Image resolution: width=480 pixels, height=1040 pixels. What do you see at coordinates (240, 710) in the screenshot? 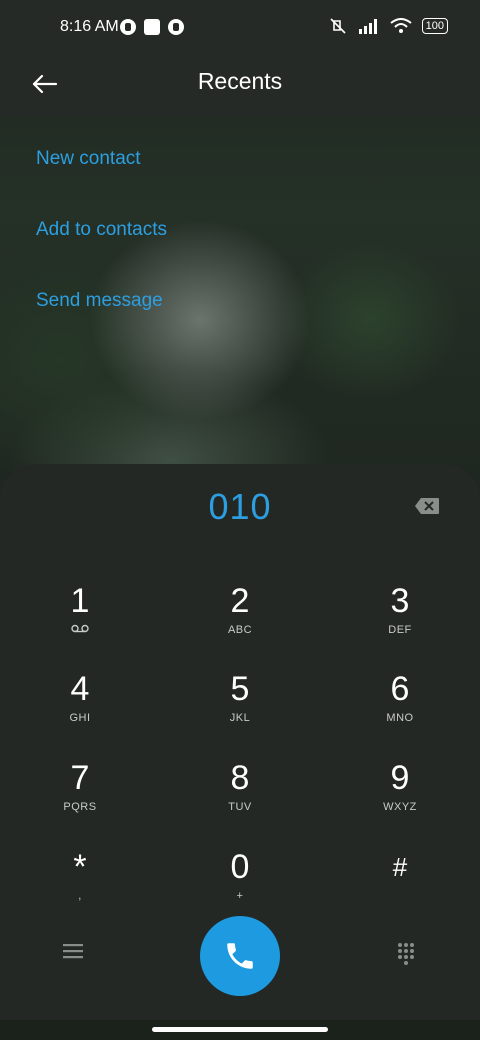
I see `key-5: 5 JKL` at bounding box center [240, 710].